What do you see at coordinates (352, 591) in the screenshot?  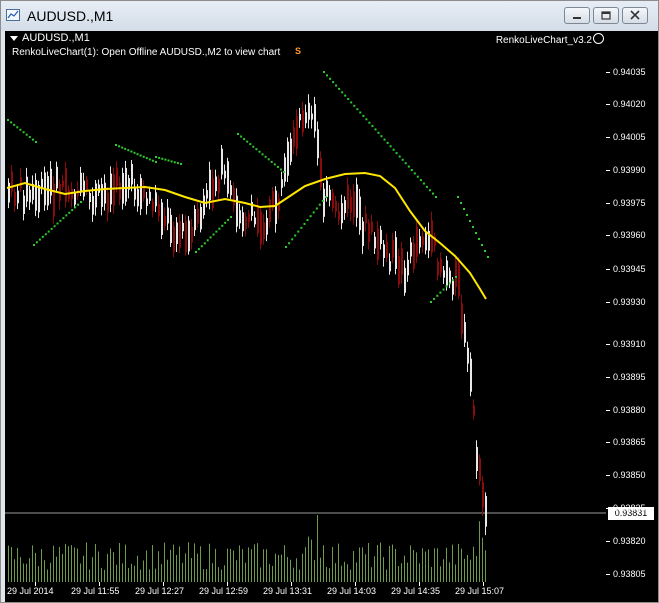 I see `time-axis-label: 29 Jul 14:03` at bounding box center [352, 591].